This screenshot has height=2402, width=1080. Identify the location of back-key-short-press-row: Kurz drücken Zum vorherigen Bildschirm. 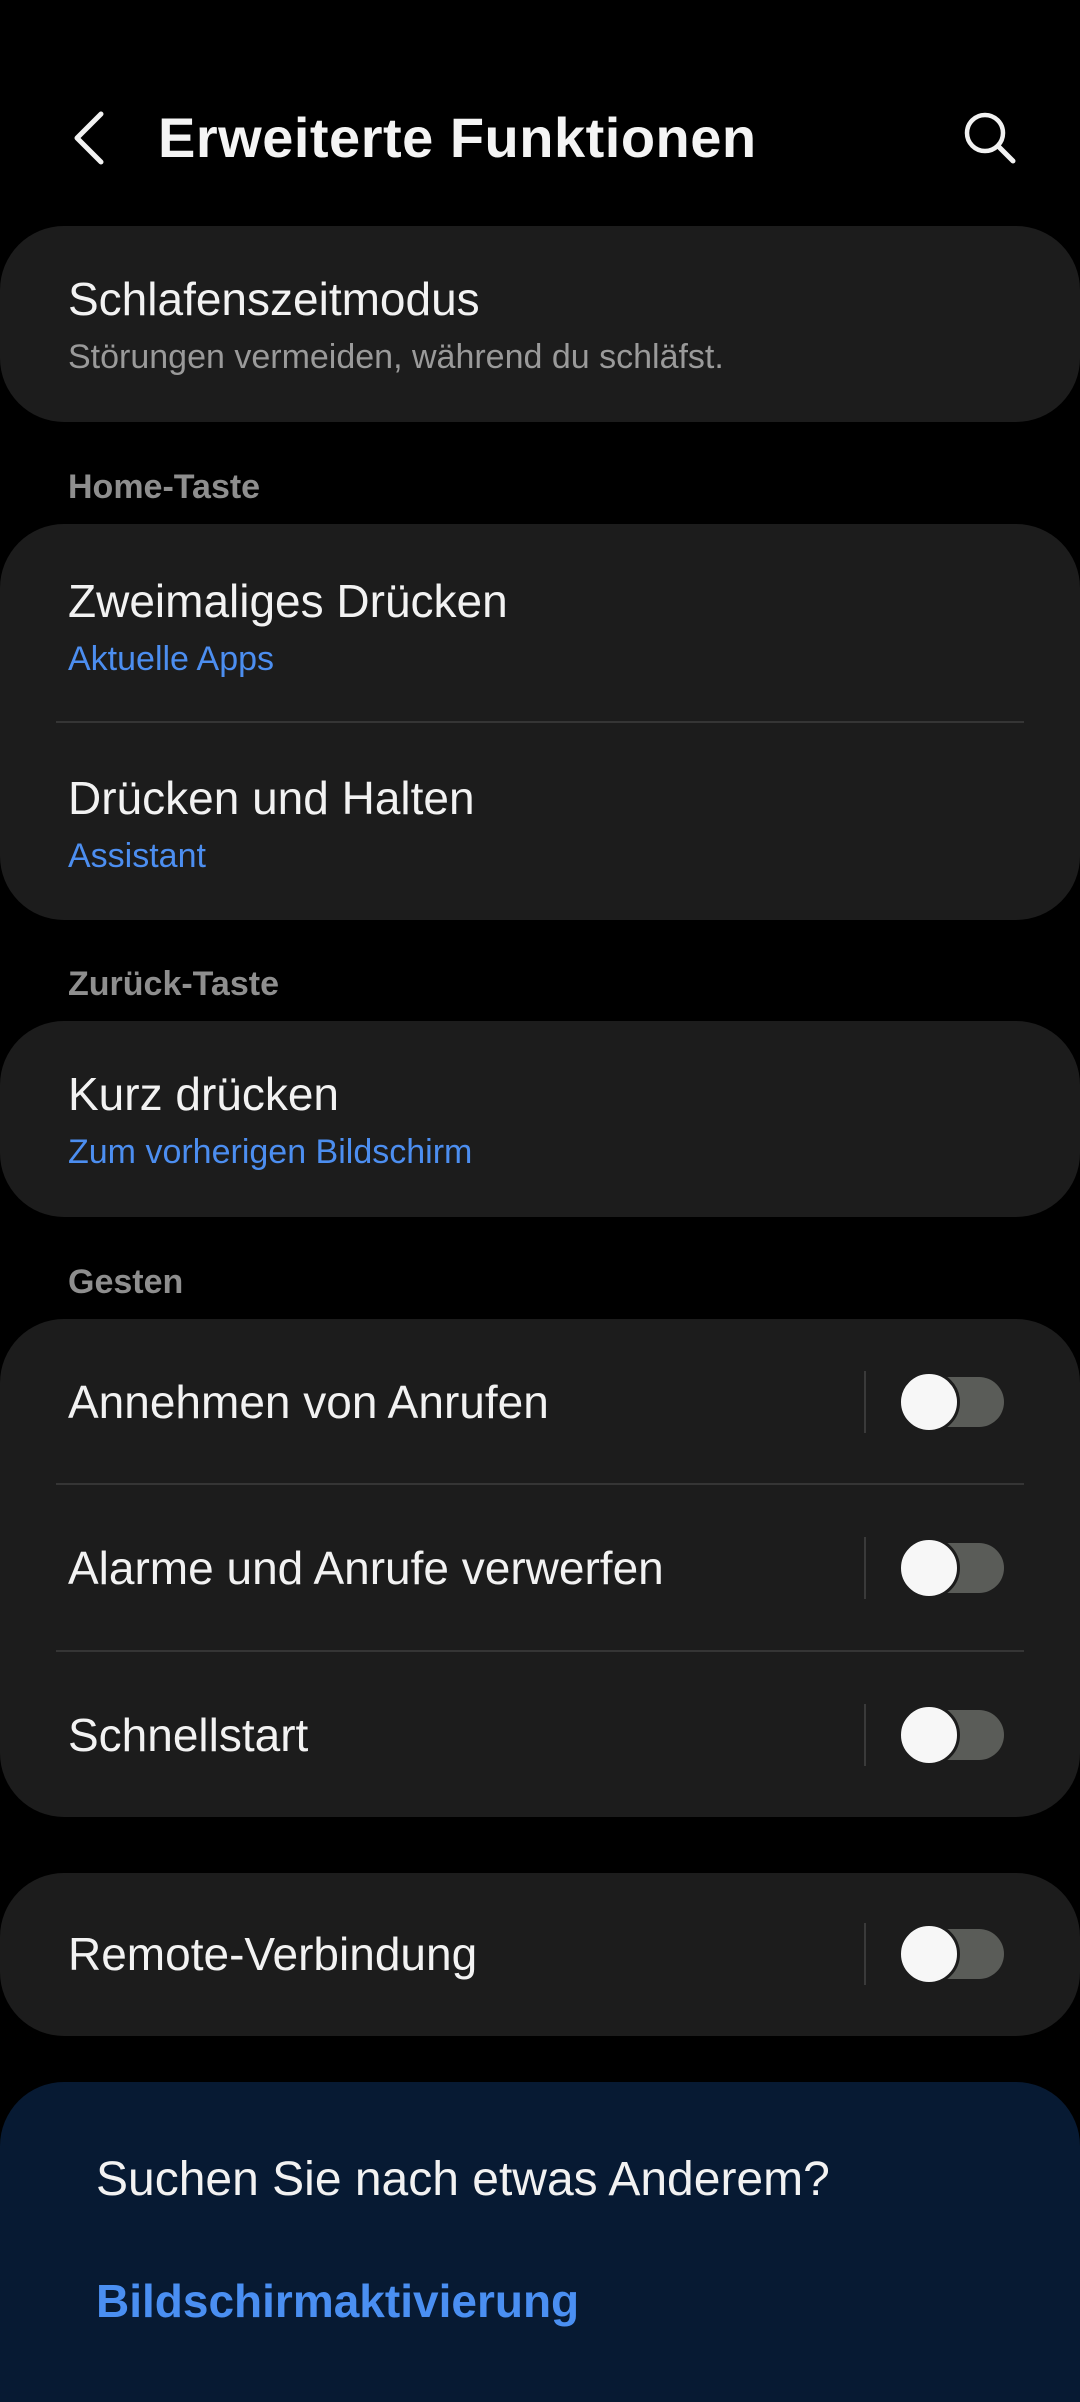
(540, 1119).